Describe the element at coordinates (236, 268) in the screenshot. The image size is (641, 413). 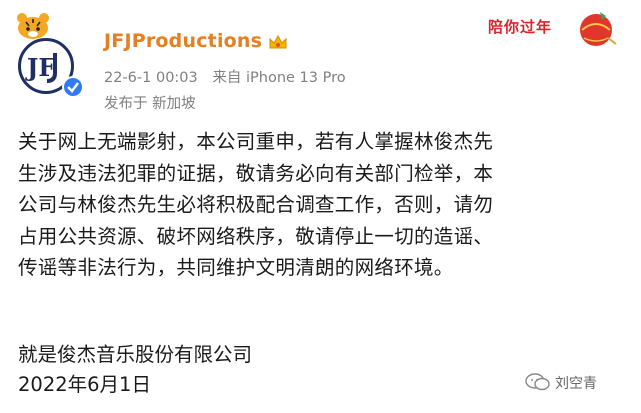
I see `post-text-line: 传谣等非法行为，共同维护文明清朗的网络环境。` at that location.